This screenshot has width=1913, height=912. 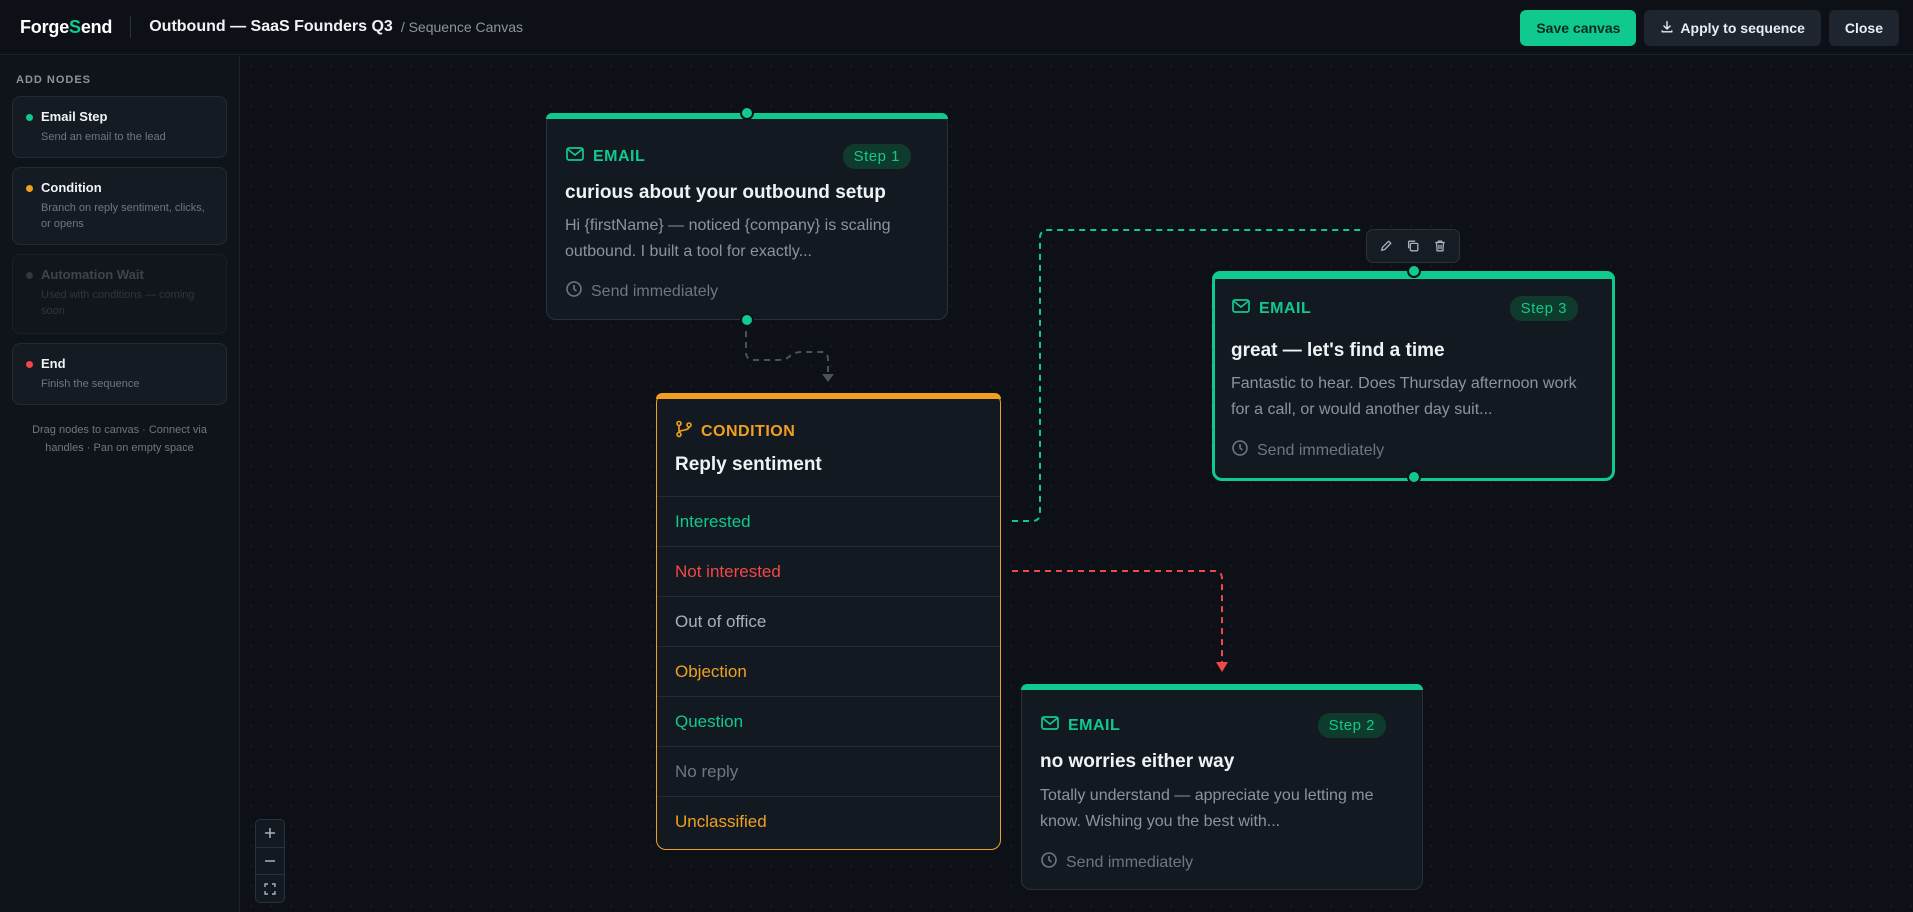 I want to click on node-title: Reply sentiment, so click(x=748, y=464).